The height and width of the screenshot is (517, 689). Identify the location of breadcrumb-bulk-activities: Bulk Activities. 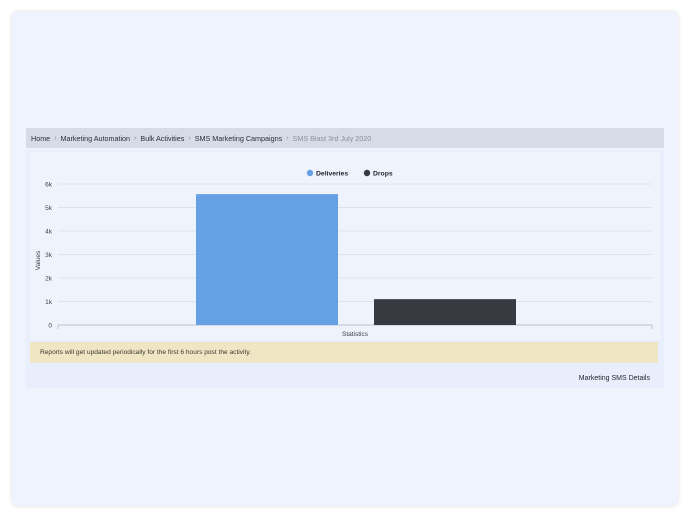
(162, 138).